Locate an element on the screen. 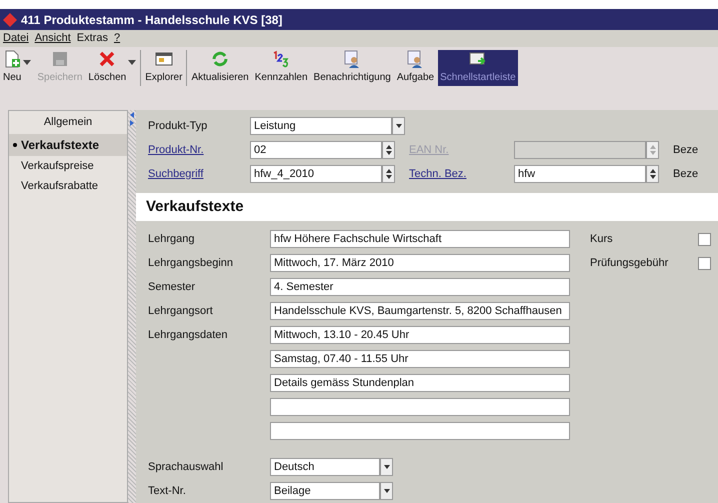 This screenshot has height=503, width=718. toolbar-button: Explorer is located at coordinates (165, 68).